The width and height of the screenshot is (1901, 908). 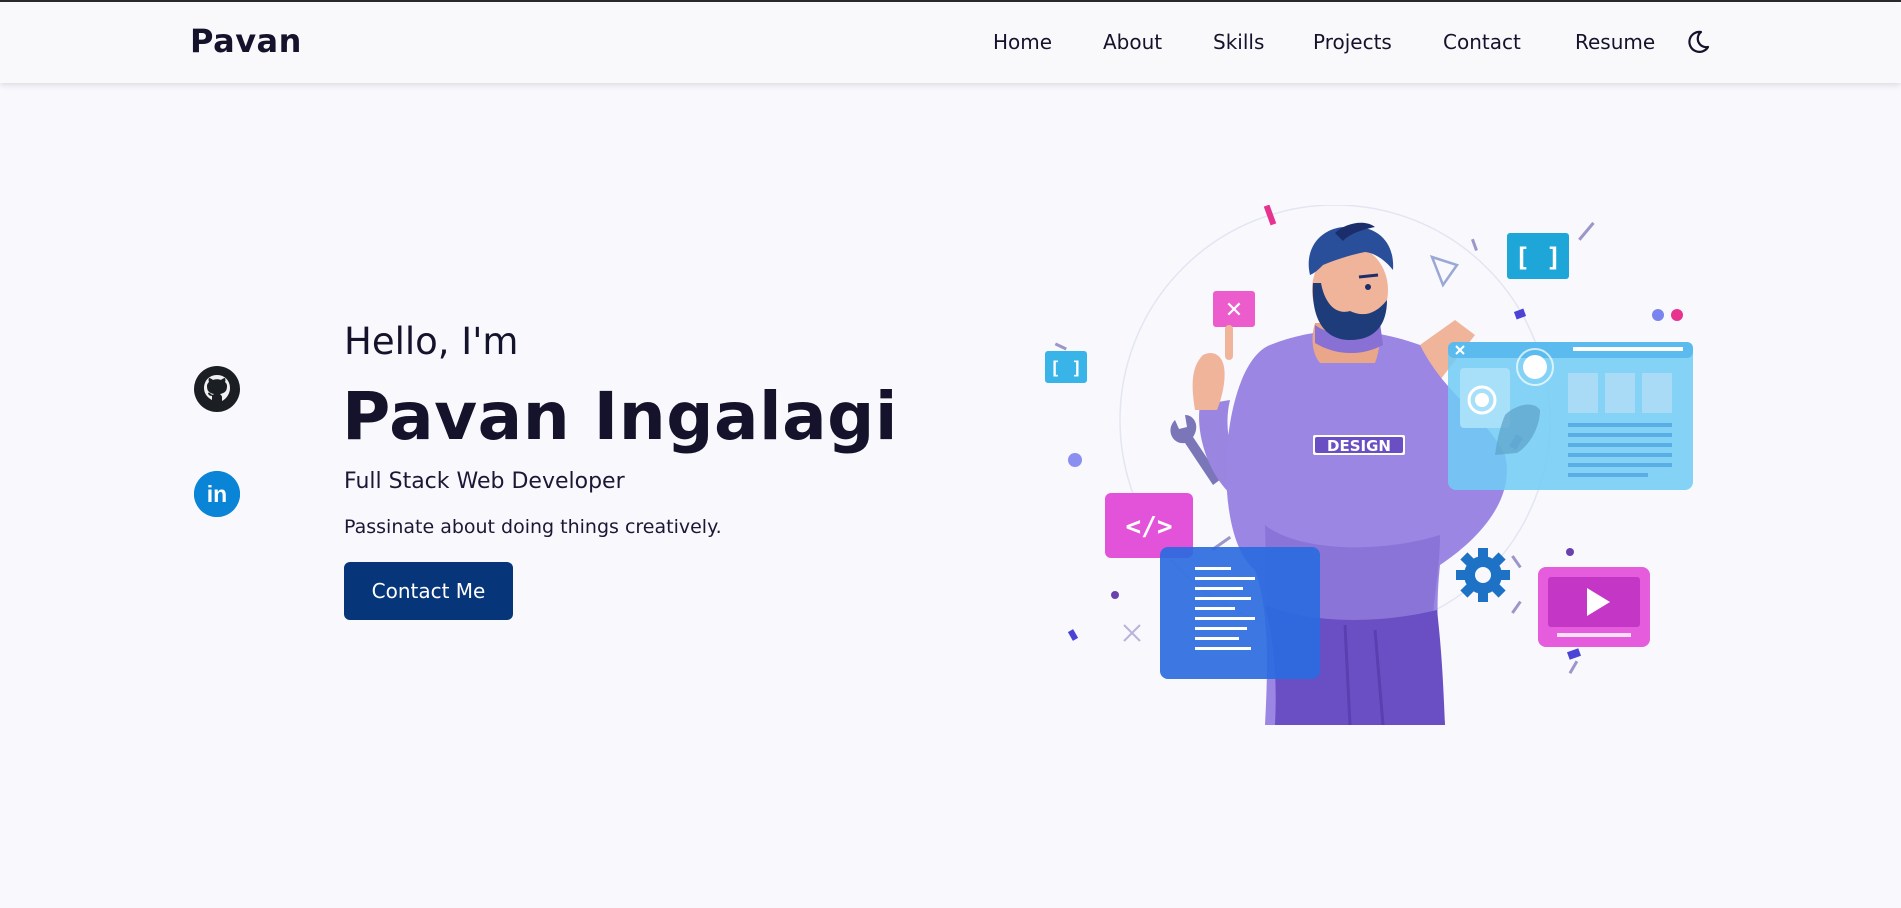 What do you see at coordinates (1352, 42) in the screenshot?
I see `nav-projects: Projects` at bounding box center [1352, 42].